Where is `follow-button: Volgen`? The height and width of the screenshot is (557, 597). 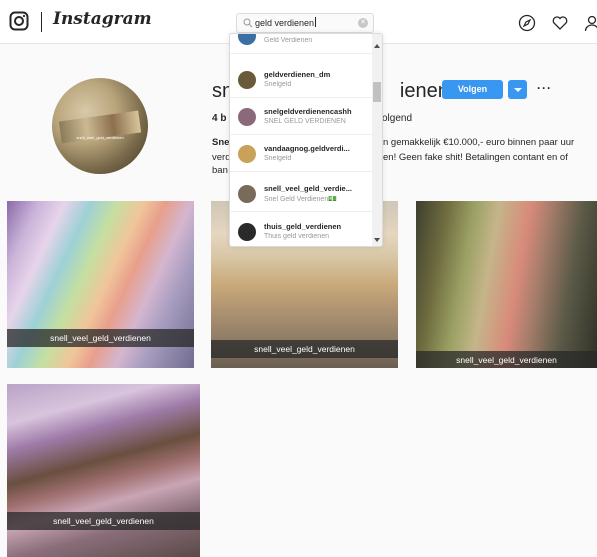 follow-button: Volgen is located at coordinates (472, 89).